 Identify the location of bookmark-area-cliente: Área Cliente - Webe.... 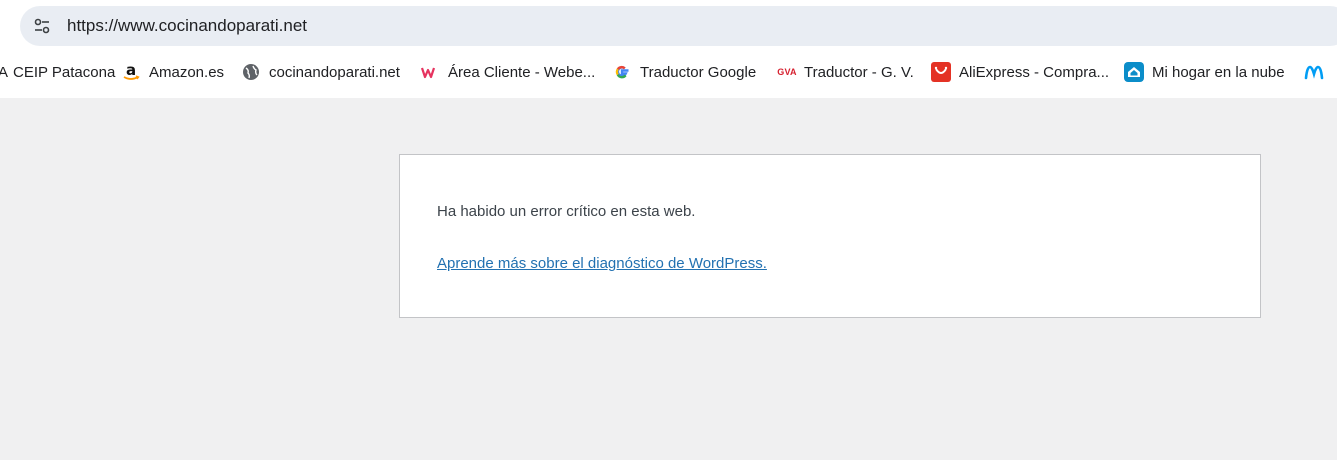
(507, 72).